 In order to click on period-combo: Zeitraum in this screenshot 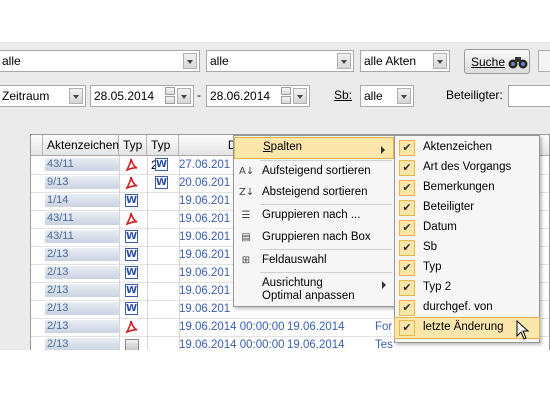, I will do `click(43, 96)`.